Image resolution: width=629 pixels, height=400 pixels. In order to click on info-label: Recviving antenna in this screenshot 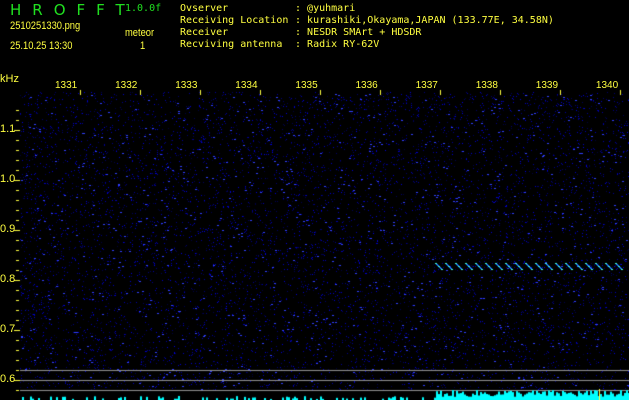, I will do `click(231, 44)`.